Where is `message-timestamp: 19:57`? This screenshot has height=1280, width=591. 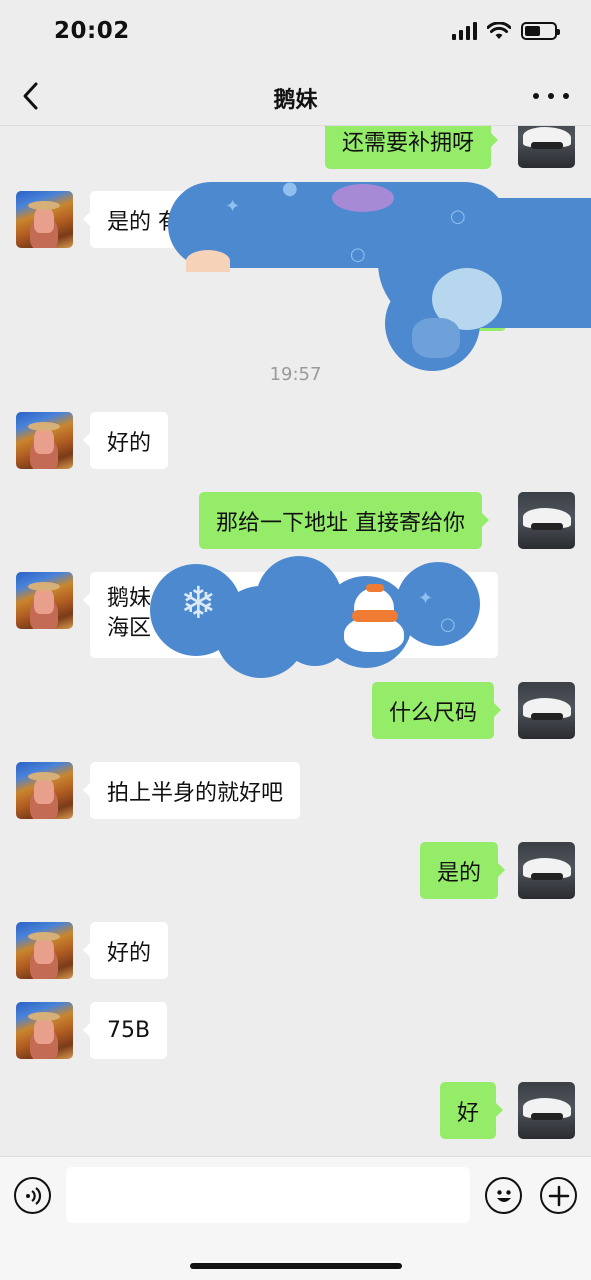 message-timestamp: 19:57 is located at coordinates (295, 374).